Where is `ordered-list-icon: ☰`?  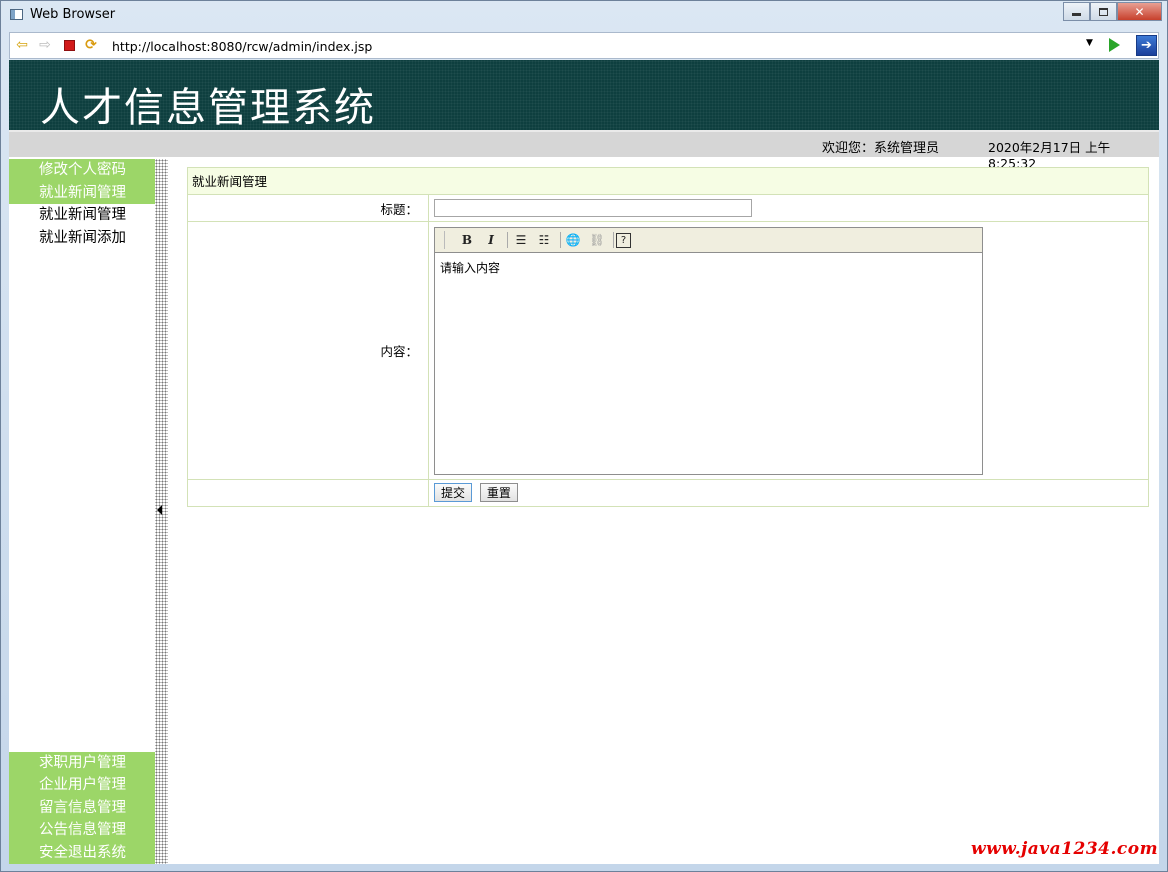 ordered-list-icon: ☰ is located at coordinates (521, 240).